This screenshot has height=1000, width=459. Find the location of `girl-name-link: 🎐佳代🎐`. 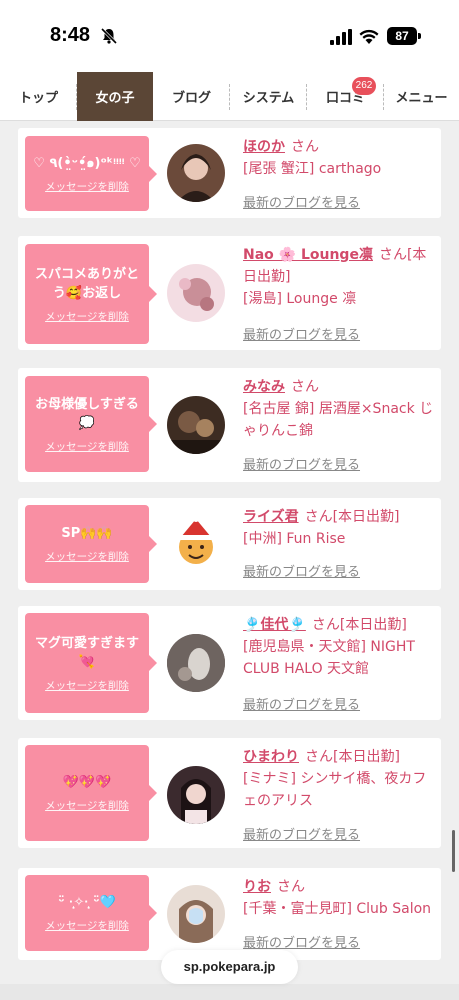

girl-name-link: 🎐佳代🎐 is located at coordinates (274, 625).